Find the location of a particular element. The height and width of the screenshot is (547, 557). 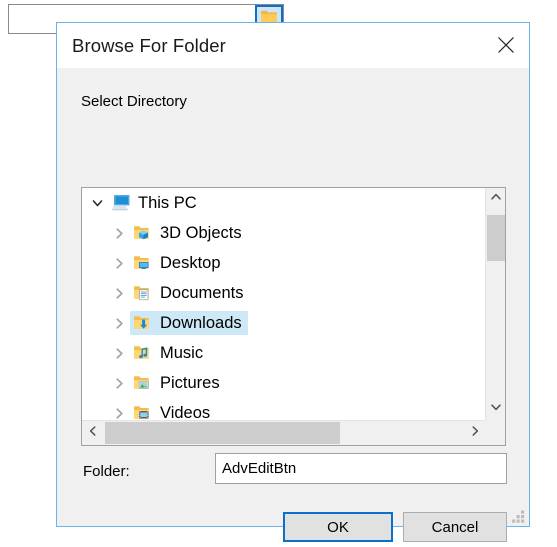

tree-vertical-scrollbar is located at coordinates (495, 304).